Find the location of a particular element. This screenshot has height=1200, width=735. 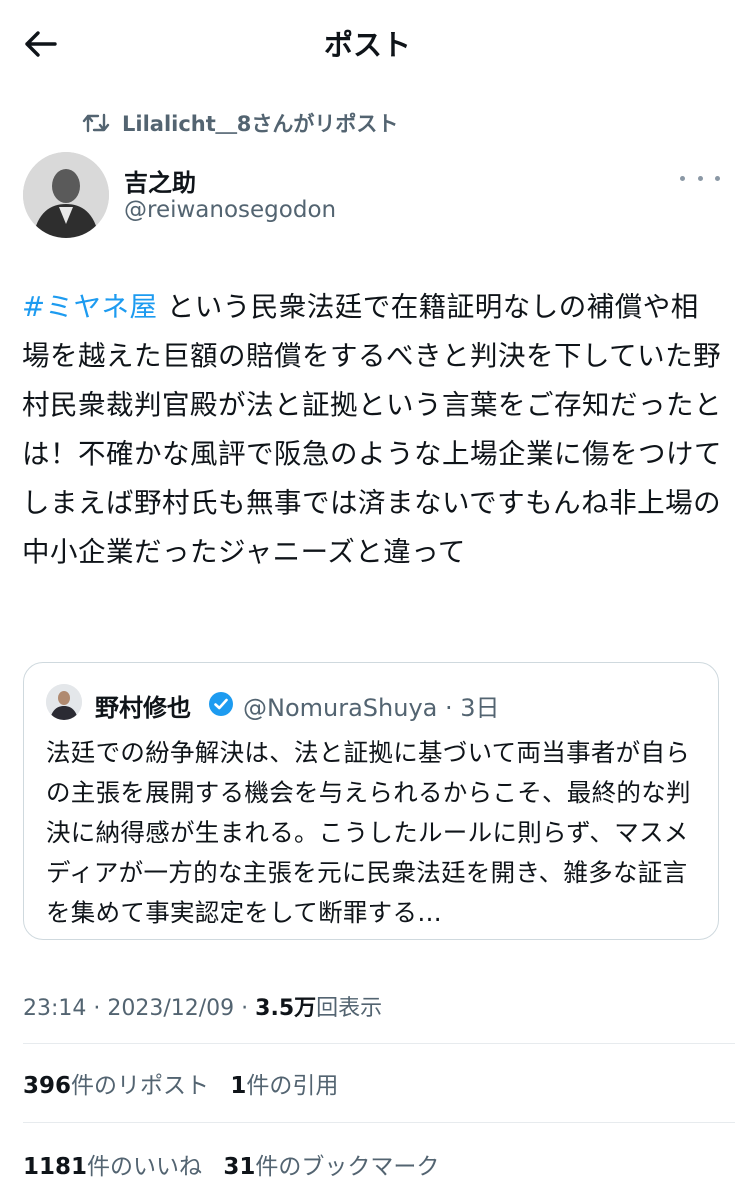

page-title: ポスト is located at coordinates (367, 45).